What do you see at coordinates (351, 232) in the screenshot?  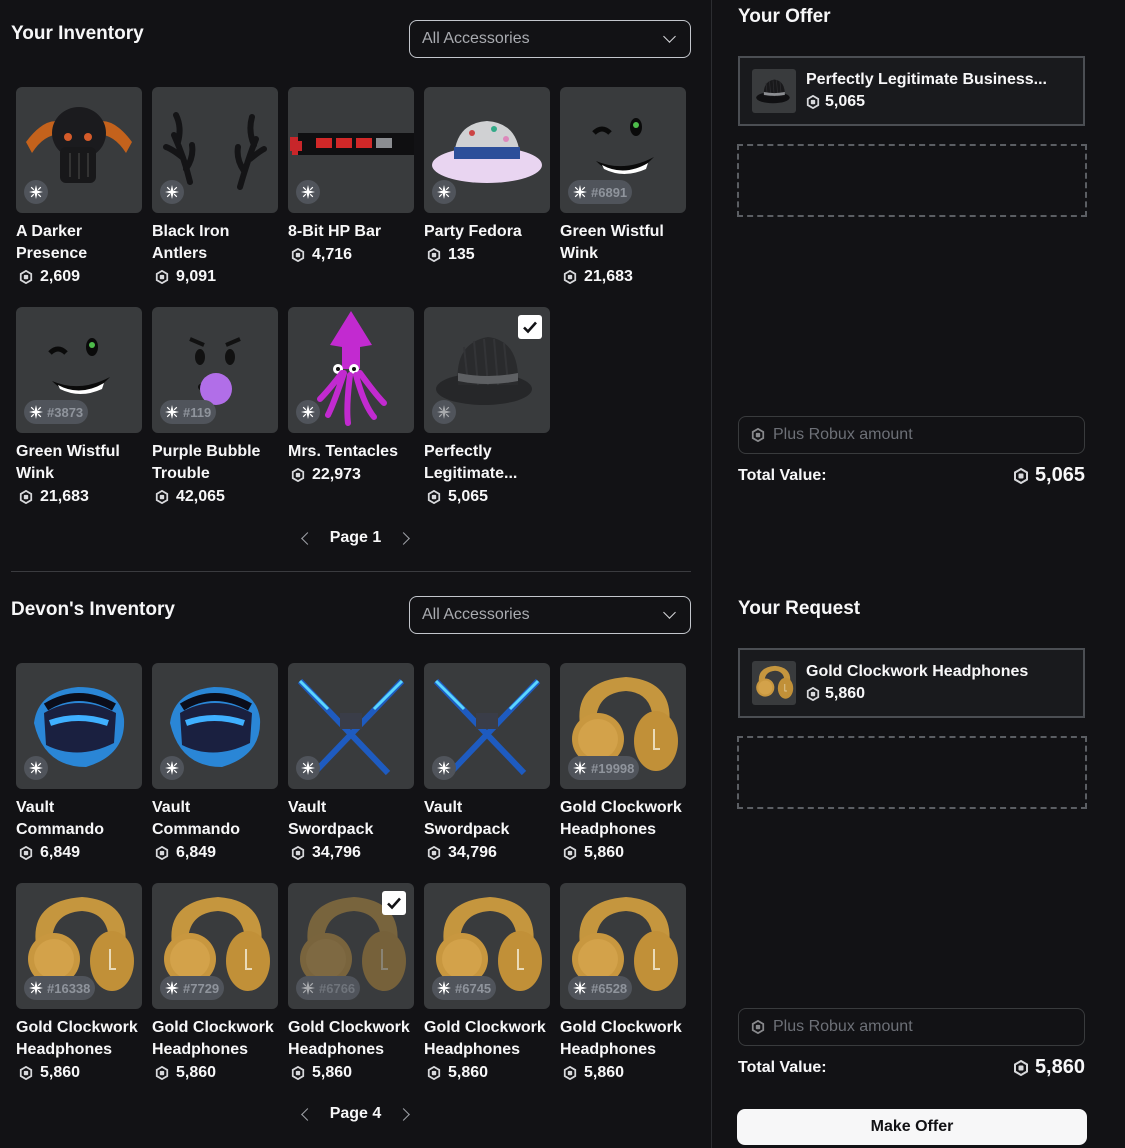 I see `item-name: 8-Bit HP Bar` at bounding box center [351, 232].